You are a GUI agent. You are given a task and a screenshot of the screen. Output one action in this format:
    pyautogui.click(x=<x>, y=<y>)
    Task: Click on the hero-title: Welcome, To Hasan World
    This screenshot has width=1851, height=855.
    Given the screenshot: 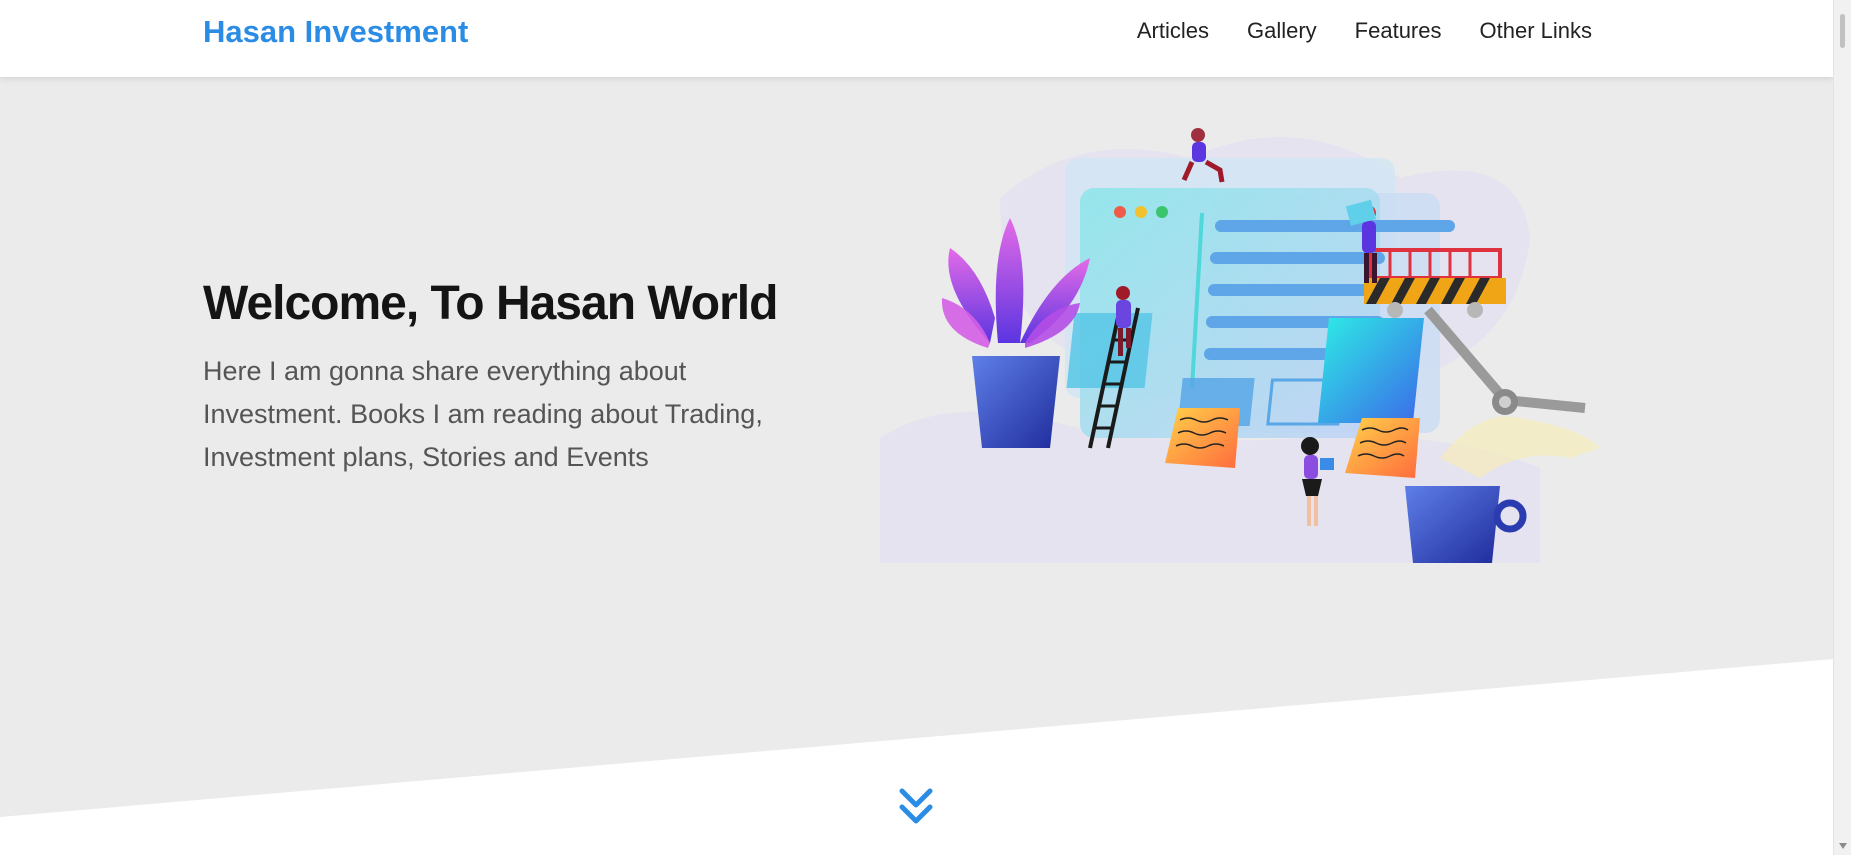 What is the action you would take?
    pyautogui.click(x=490, y=303)
    